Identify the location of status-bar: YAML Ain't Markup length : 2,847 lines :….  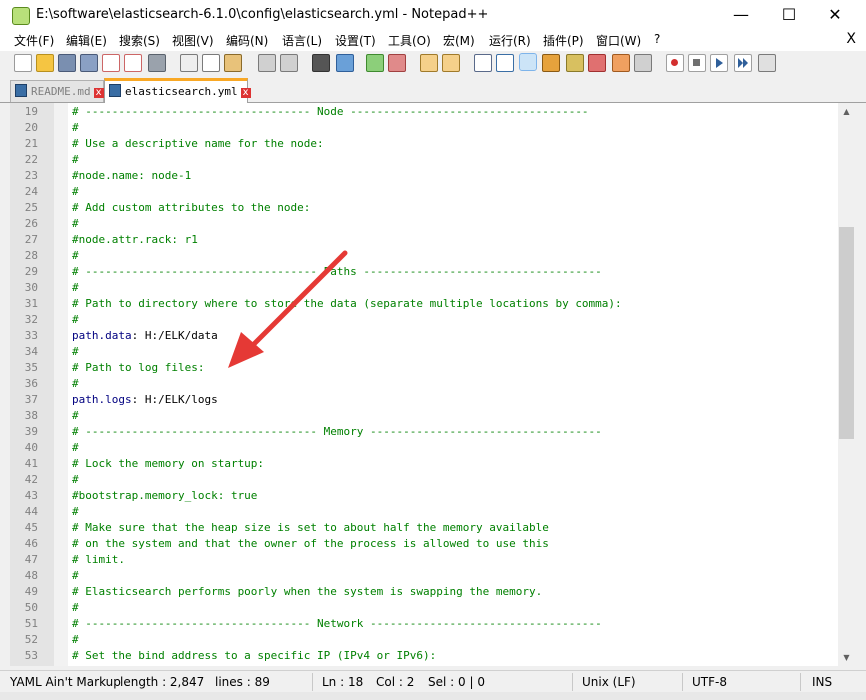
(433, 681).